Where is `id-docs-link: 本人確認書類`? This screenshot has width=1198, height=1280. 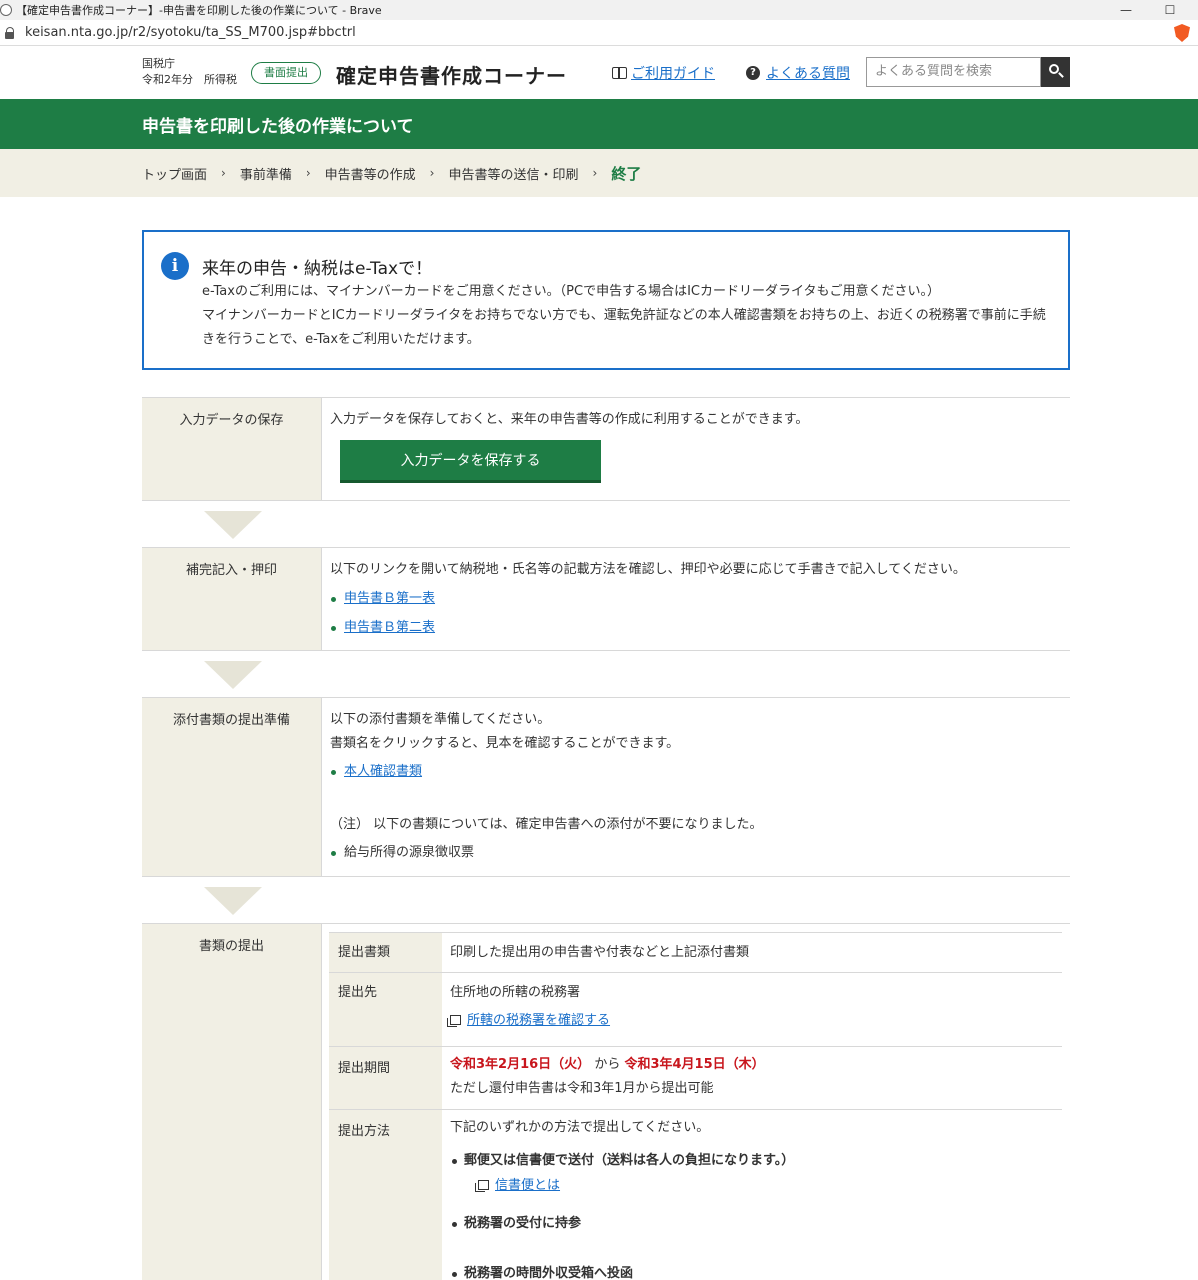 id-docs-link: 本人確認書類 is located at coordinates (383, 771).